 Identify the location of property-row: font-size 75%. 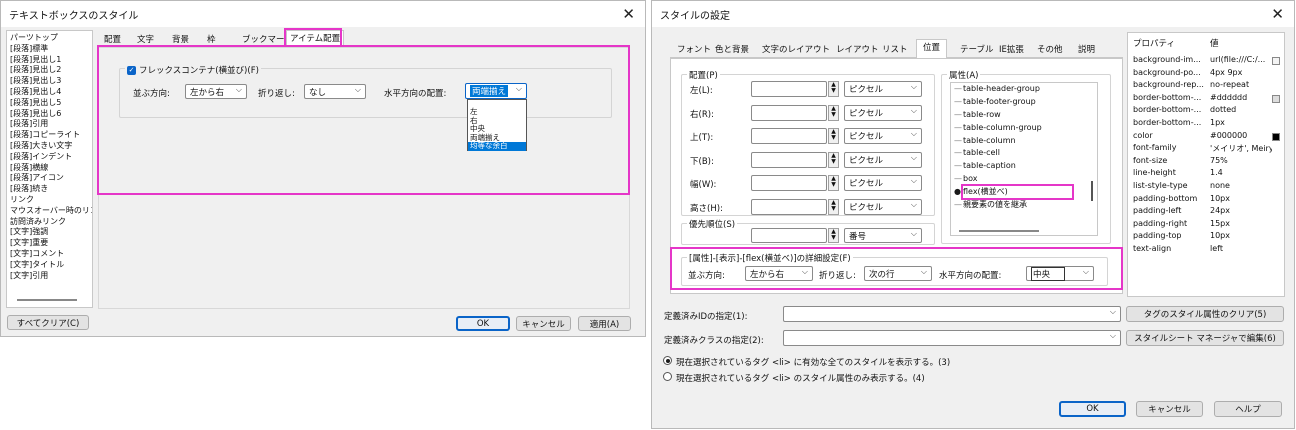
(1206, 162).